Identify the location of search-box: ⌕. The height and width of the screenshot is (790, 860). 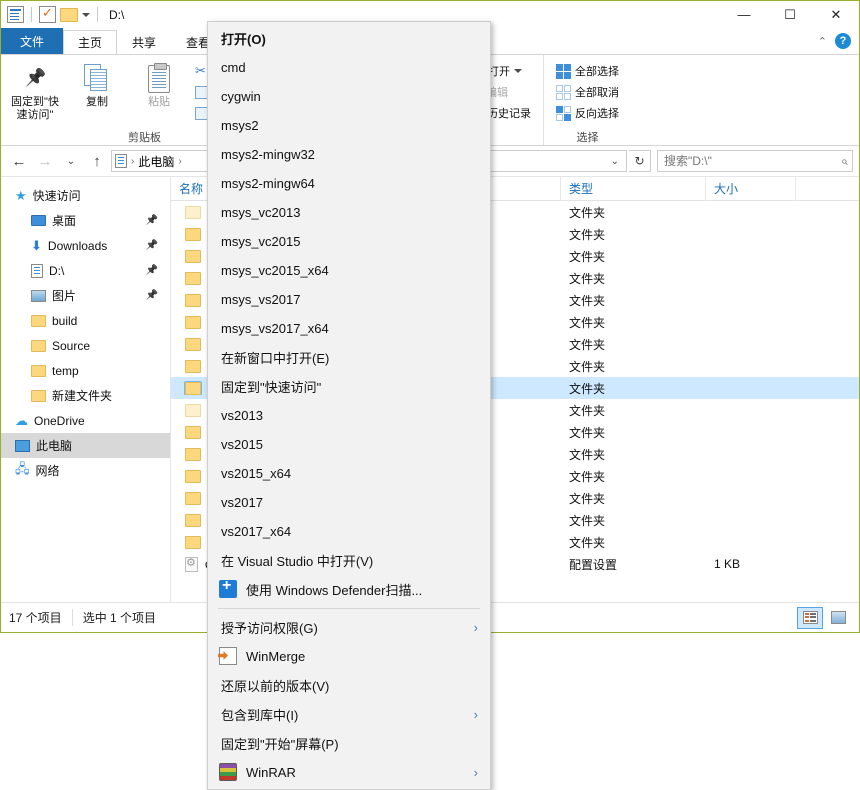
(755, 161).